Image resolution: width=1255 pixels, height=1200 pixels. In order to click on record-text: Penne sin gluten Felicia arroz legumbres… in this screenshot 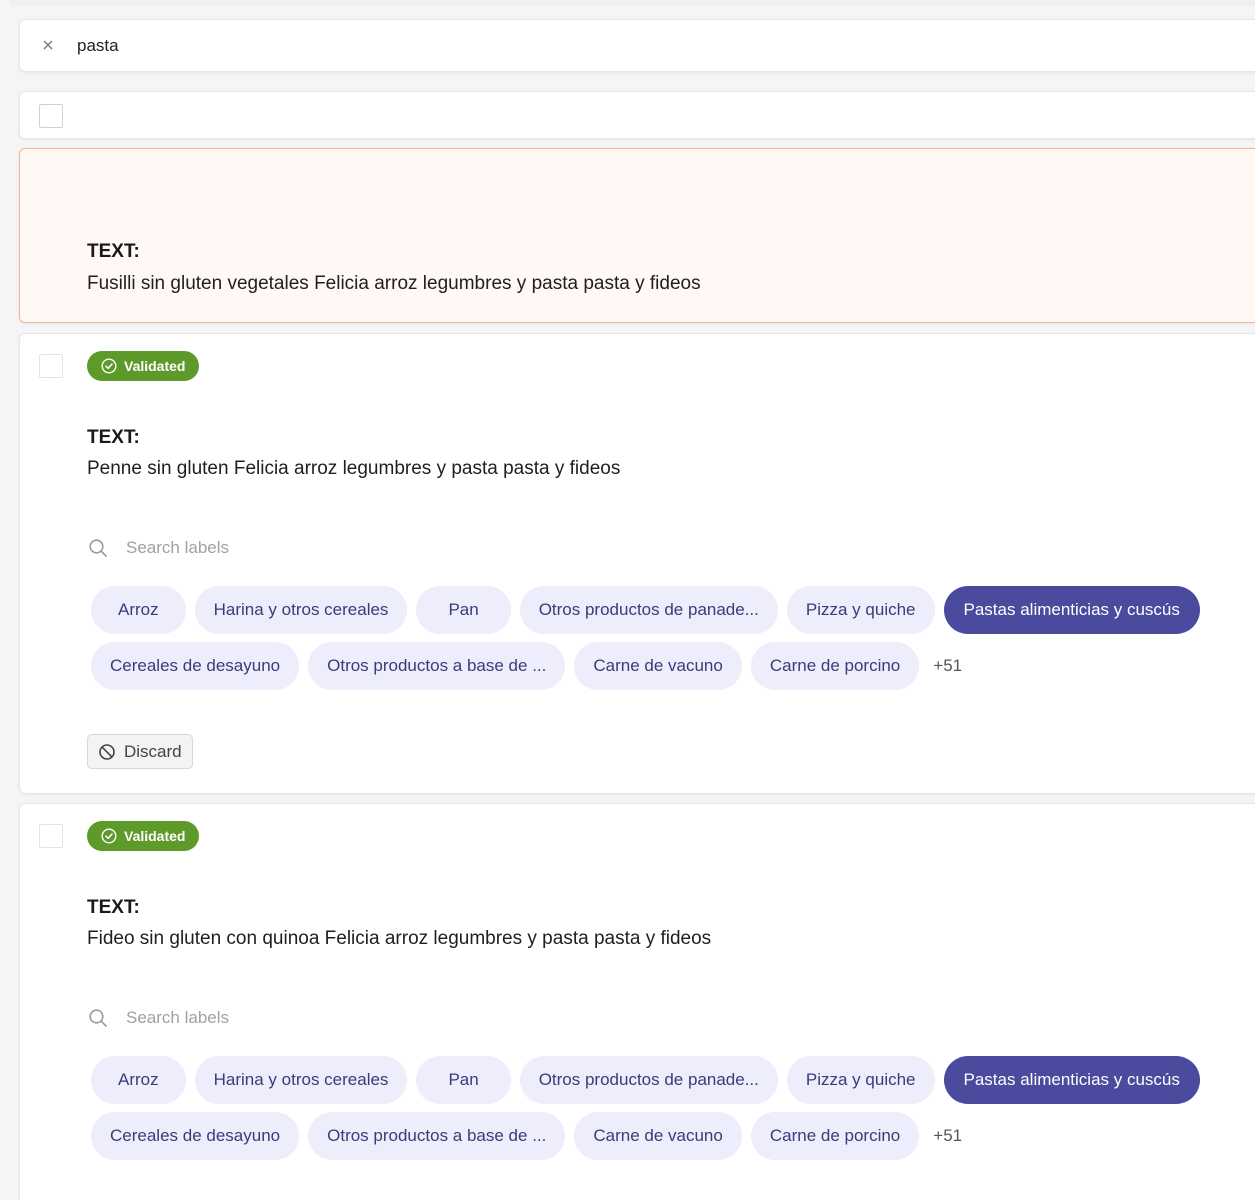, I will do `click(354, 468)`.